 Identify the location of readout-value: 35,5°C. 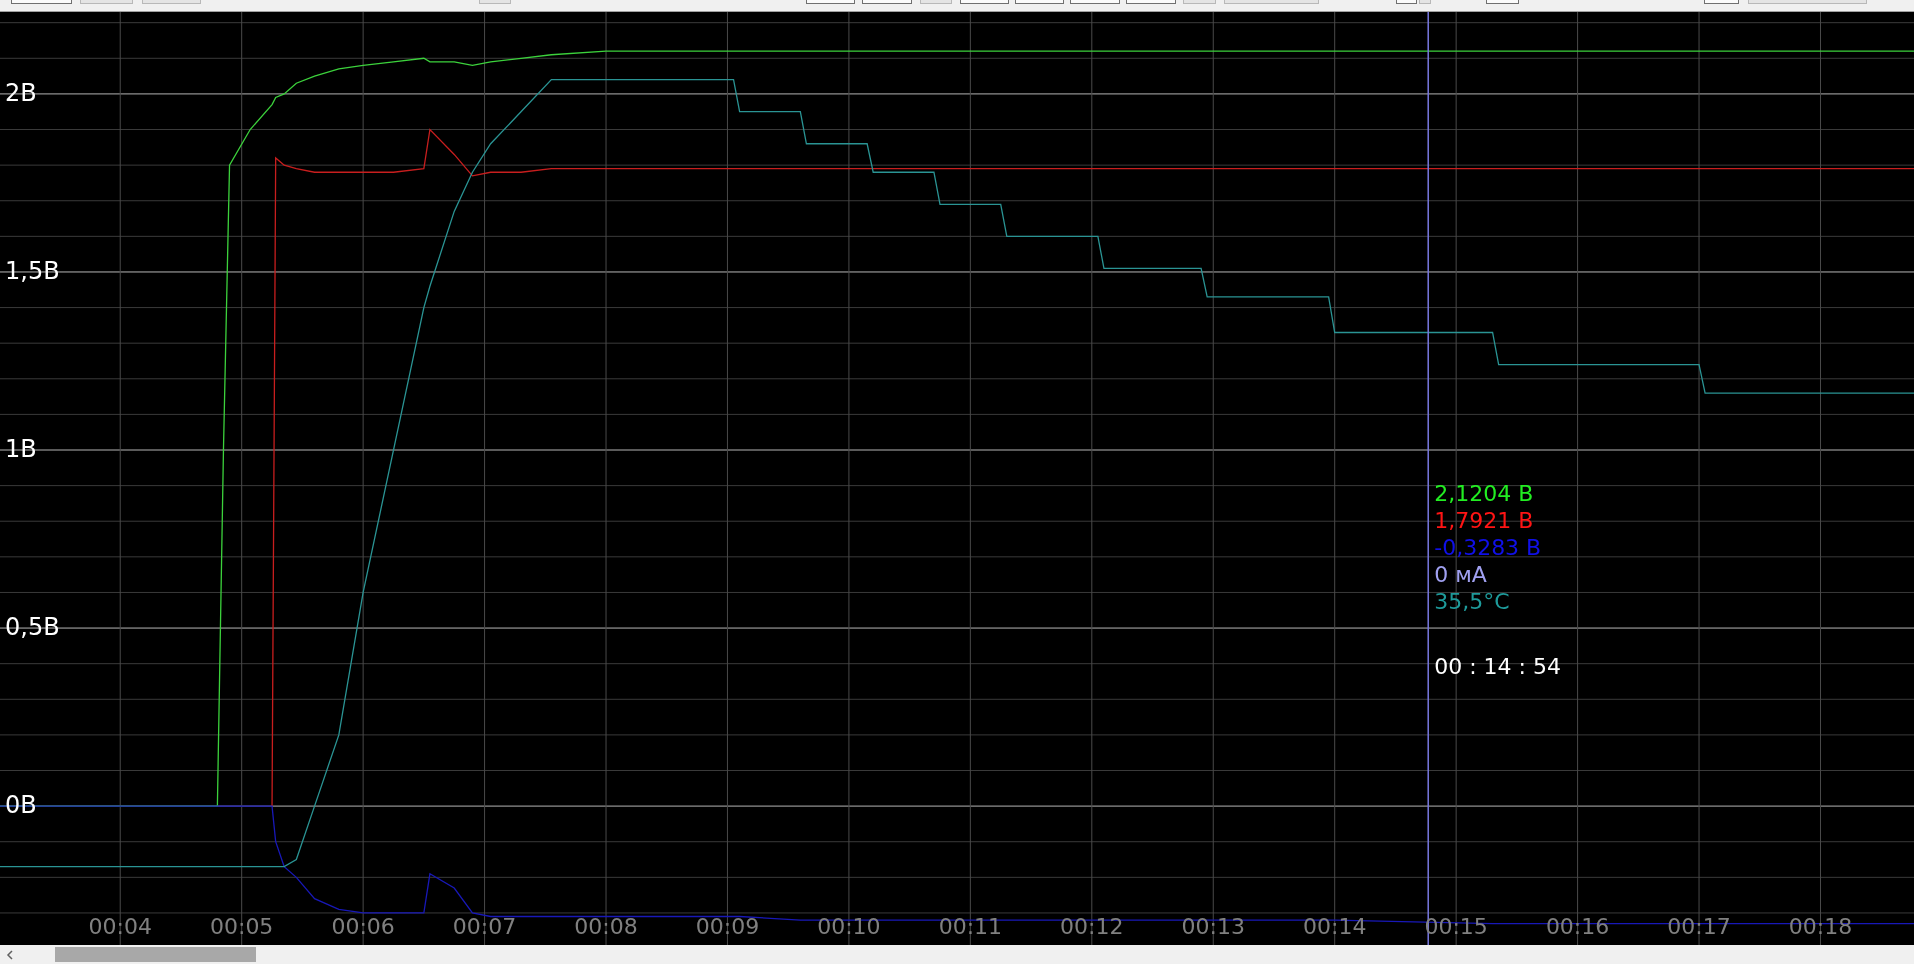
(1472, 601).